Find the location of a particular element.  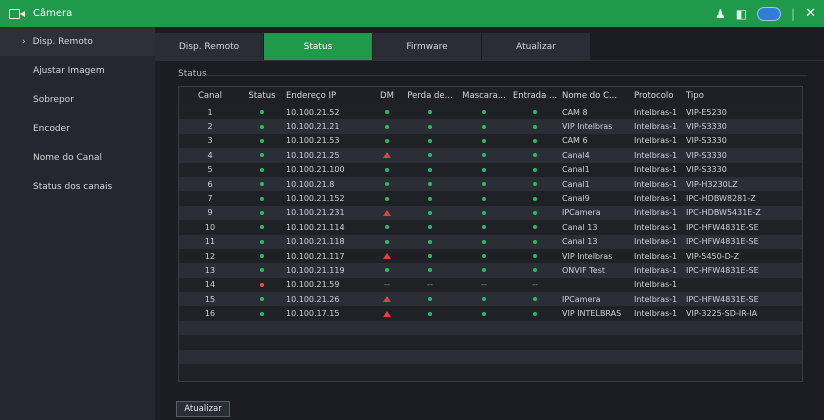

tab-status: Status is located at coordinates (318, 46).